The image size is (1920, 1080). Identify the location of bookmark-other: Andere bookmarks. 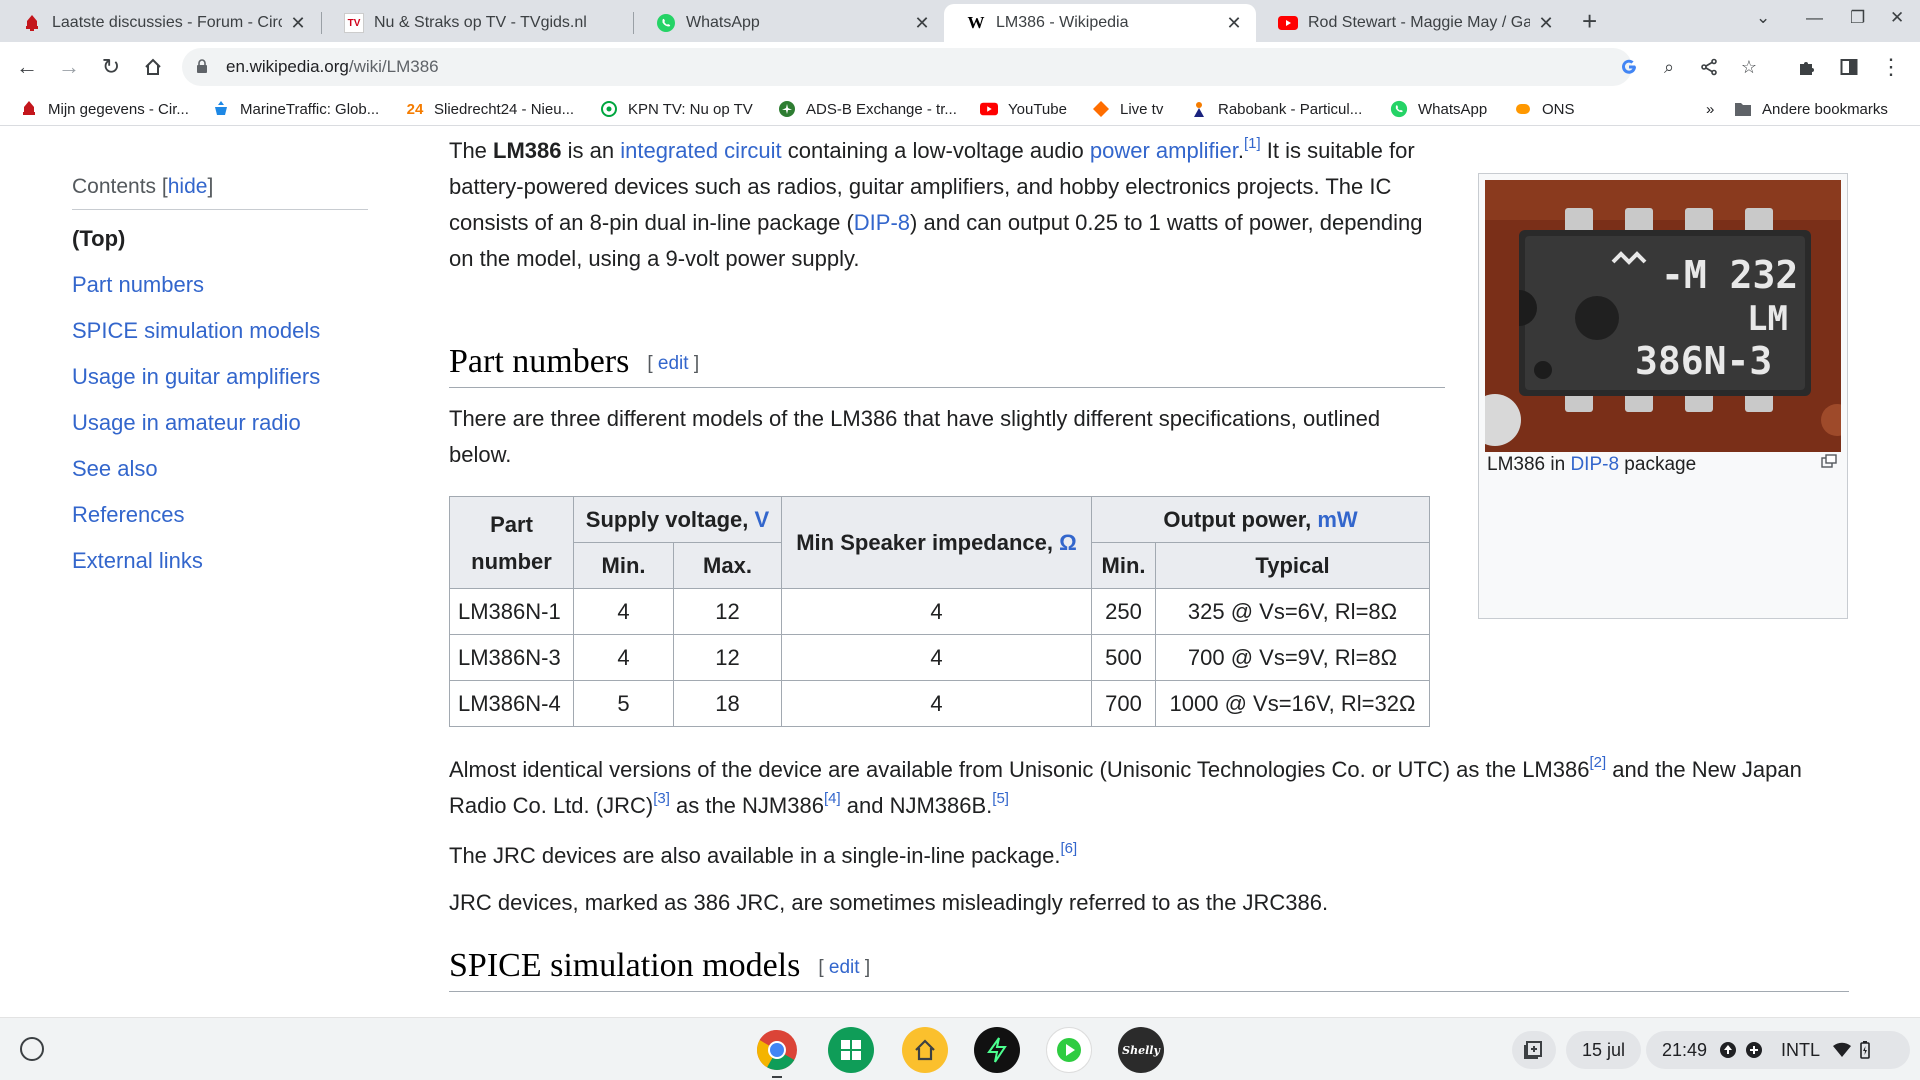
(1811, 109).